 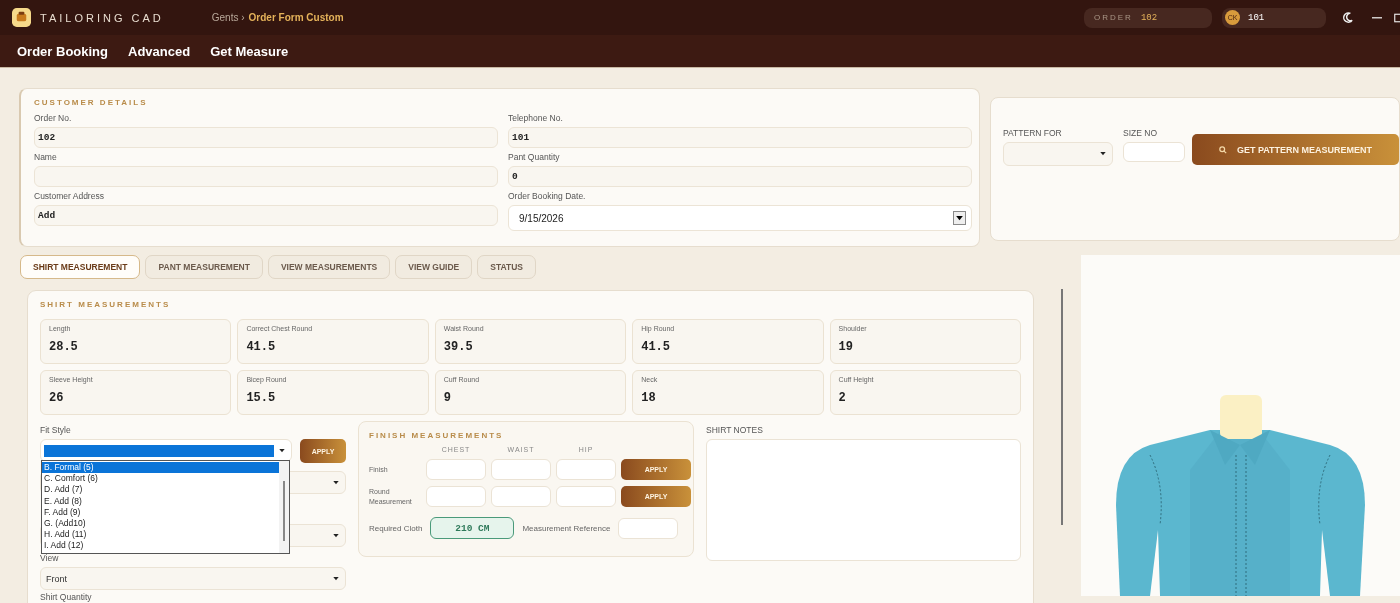 What do you see at coordinates (740, 176) in the screenshot?
I see `input-field: 0` at bounding box center [740, 176].